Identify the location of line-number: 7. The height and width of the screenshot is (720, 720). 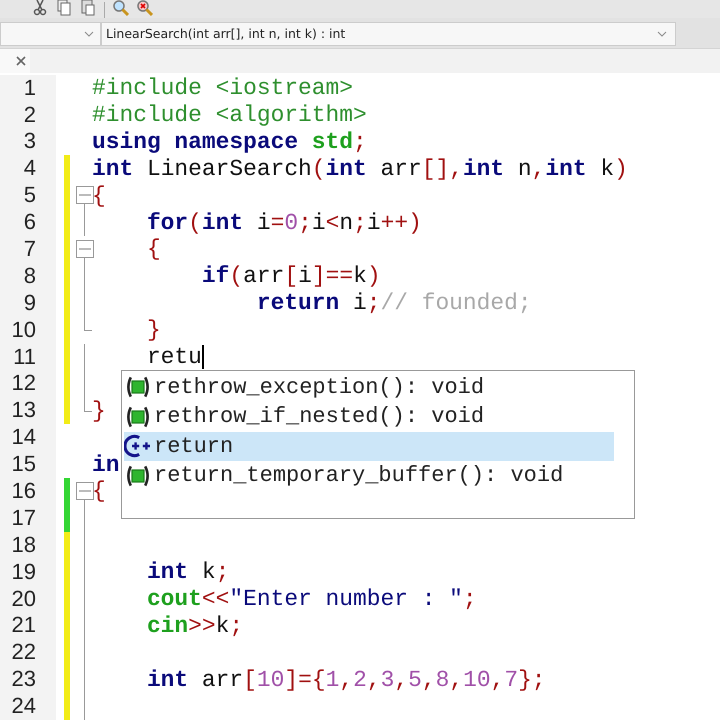
(28, 249).